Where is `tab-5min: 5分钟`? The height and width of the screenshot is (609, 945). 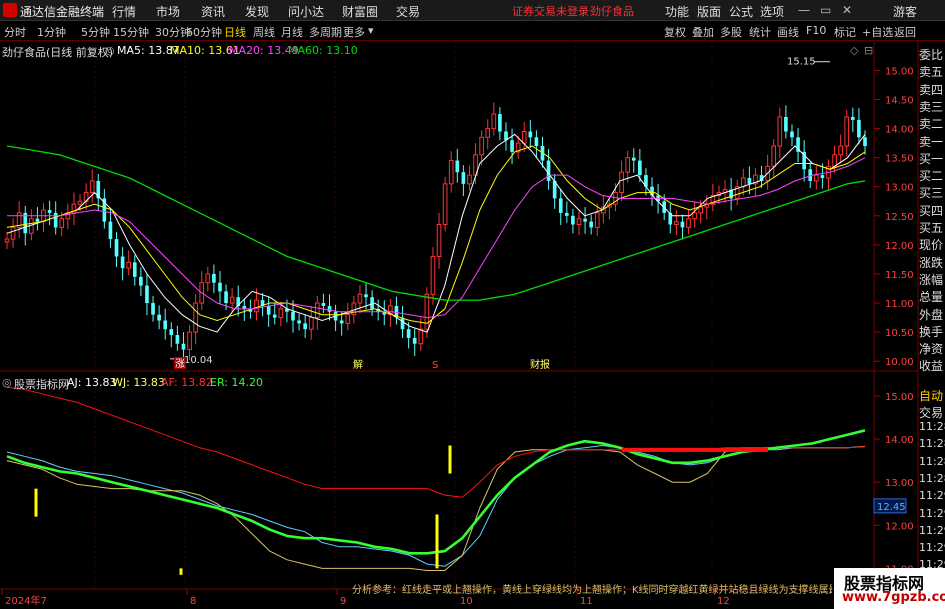
tab-5min: 5分钟 is located at coordinates (95, 32).